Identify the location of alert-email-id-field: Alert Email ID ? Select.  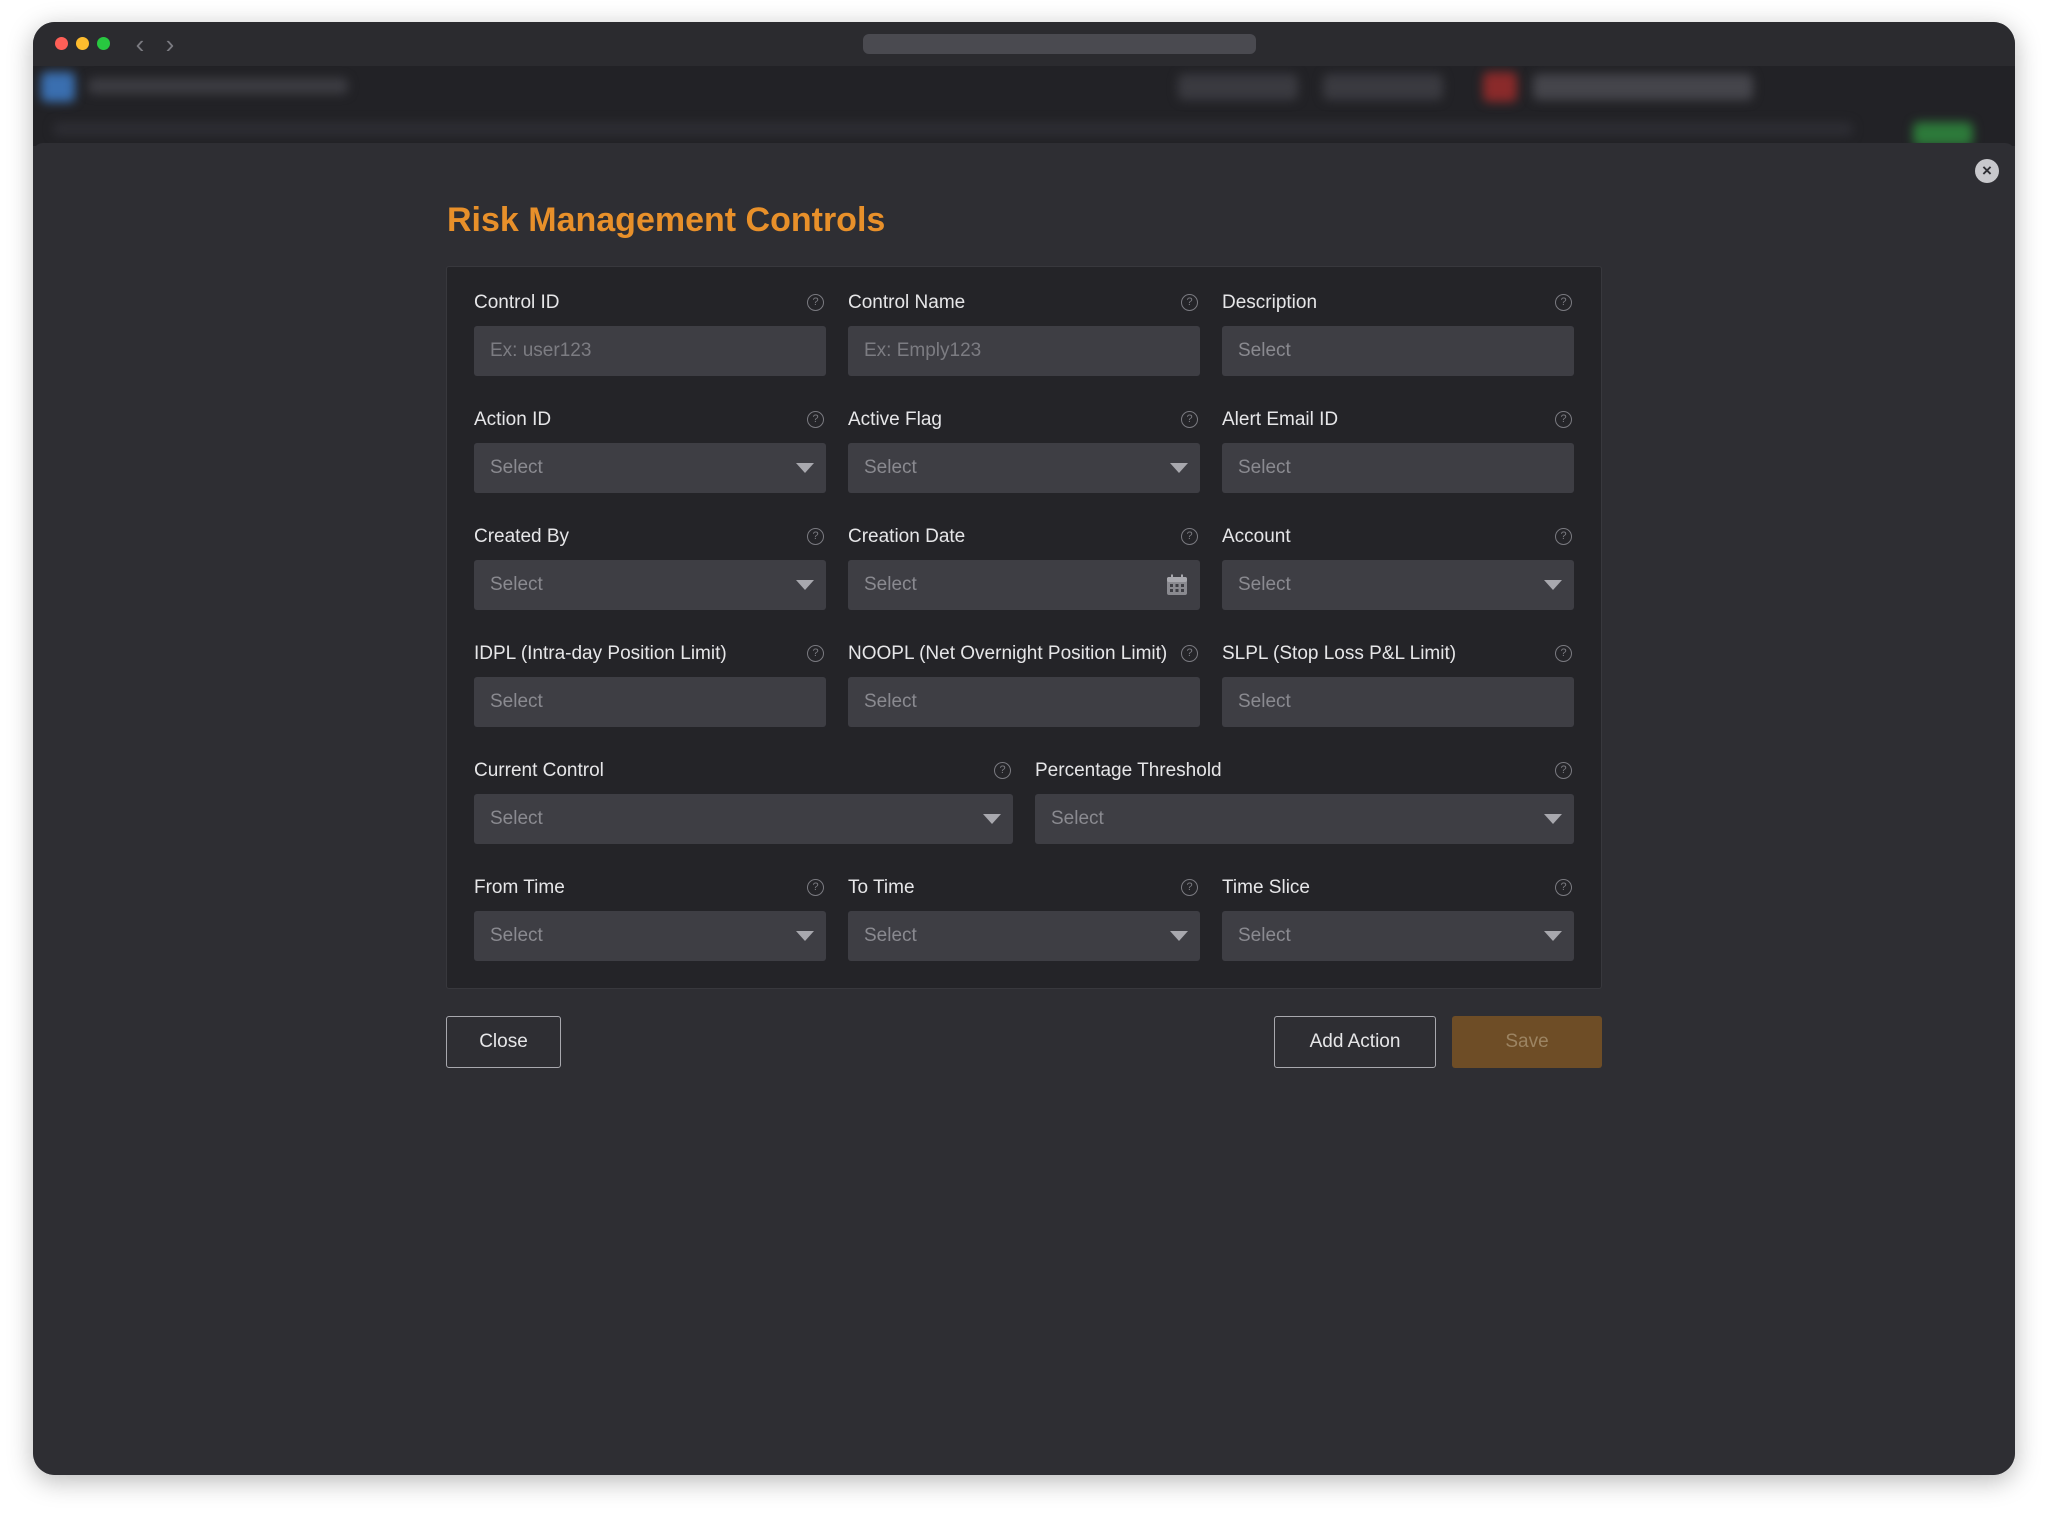
(1398, 457).